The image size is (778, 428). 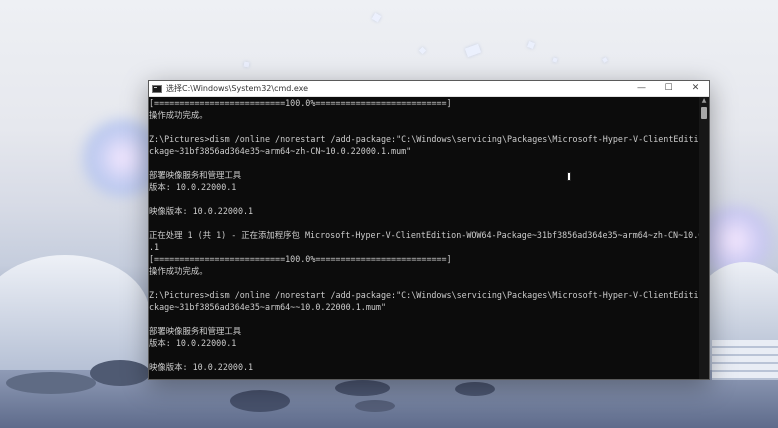 I want to click on console-line: .1, so click(x=154, y=247).